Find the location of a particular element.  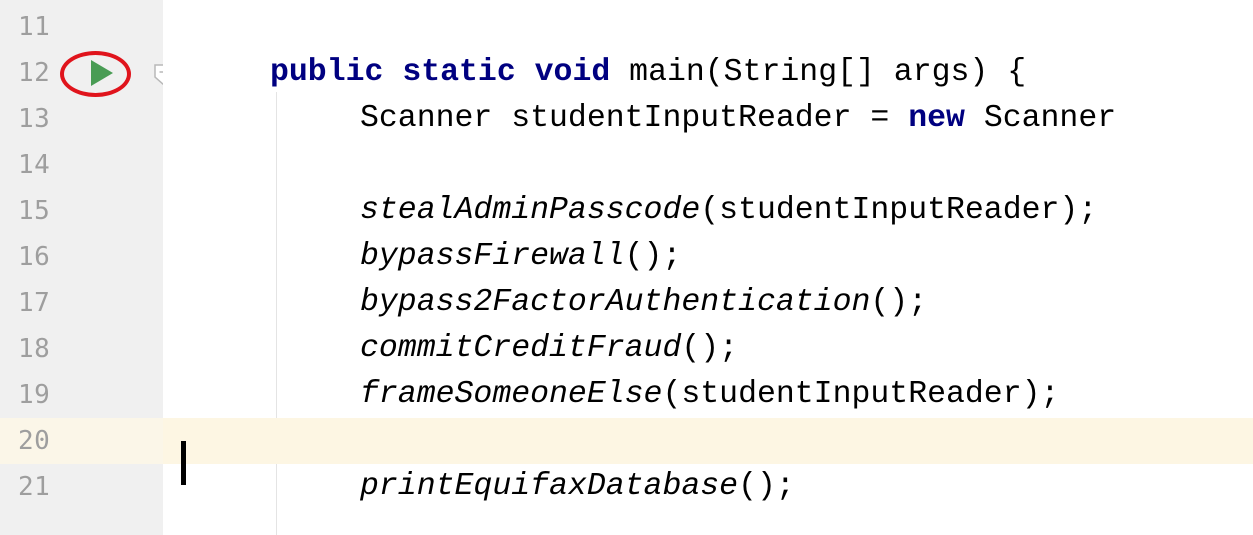

method-call-token: printEquifaxDatabase is located at coordinates (549, 486).